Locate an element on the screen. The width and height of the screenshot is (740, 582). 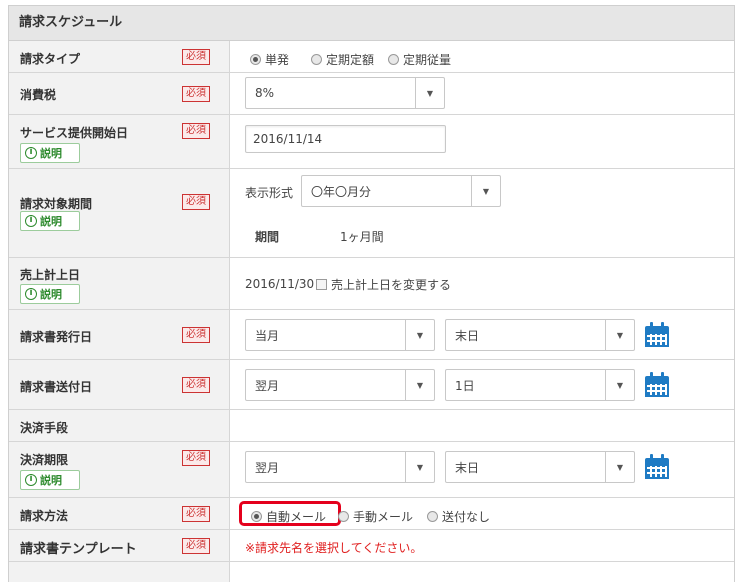
radio-manual-email: 手動メール is located at coordinates (375, 516).